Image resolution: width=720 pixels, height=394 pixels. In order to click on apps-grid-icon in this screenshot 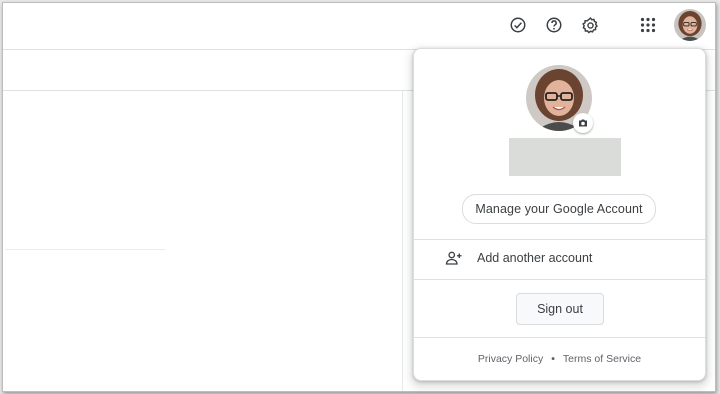, I will do `click(648, 25)`.